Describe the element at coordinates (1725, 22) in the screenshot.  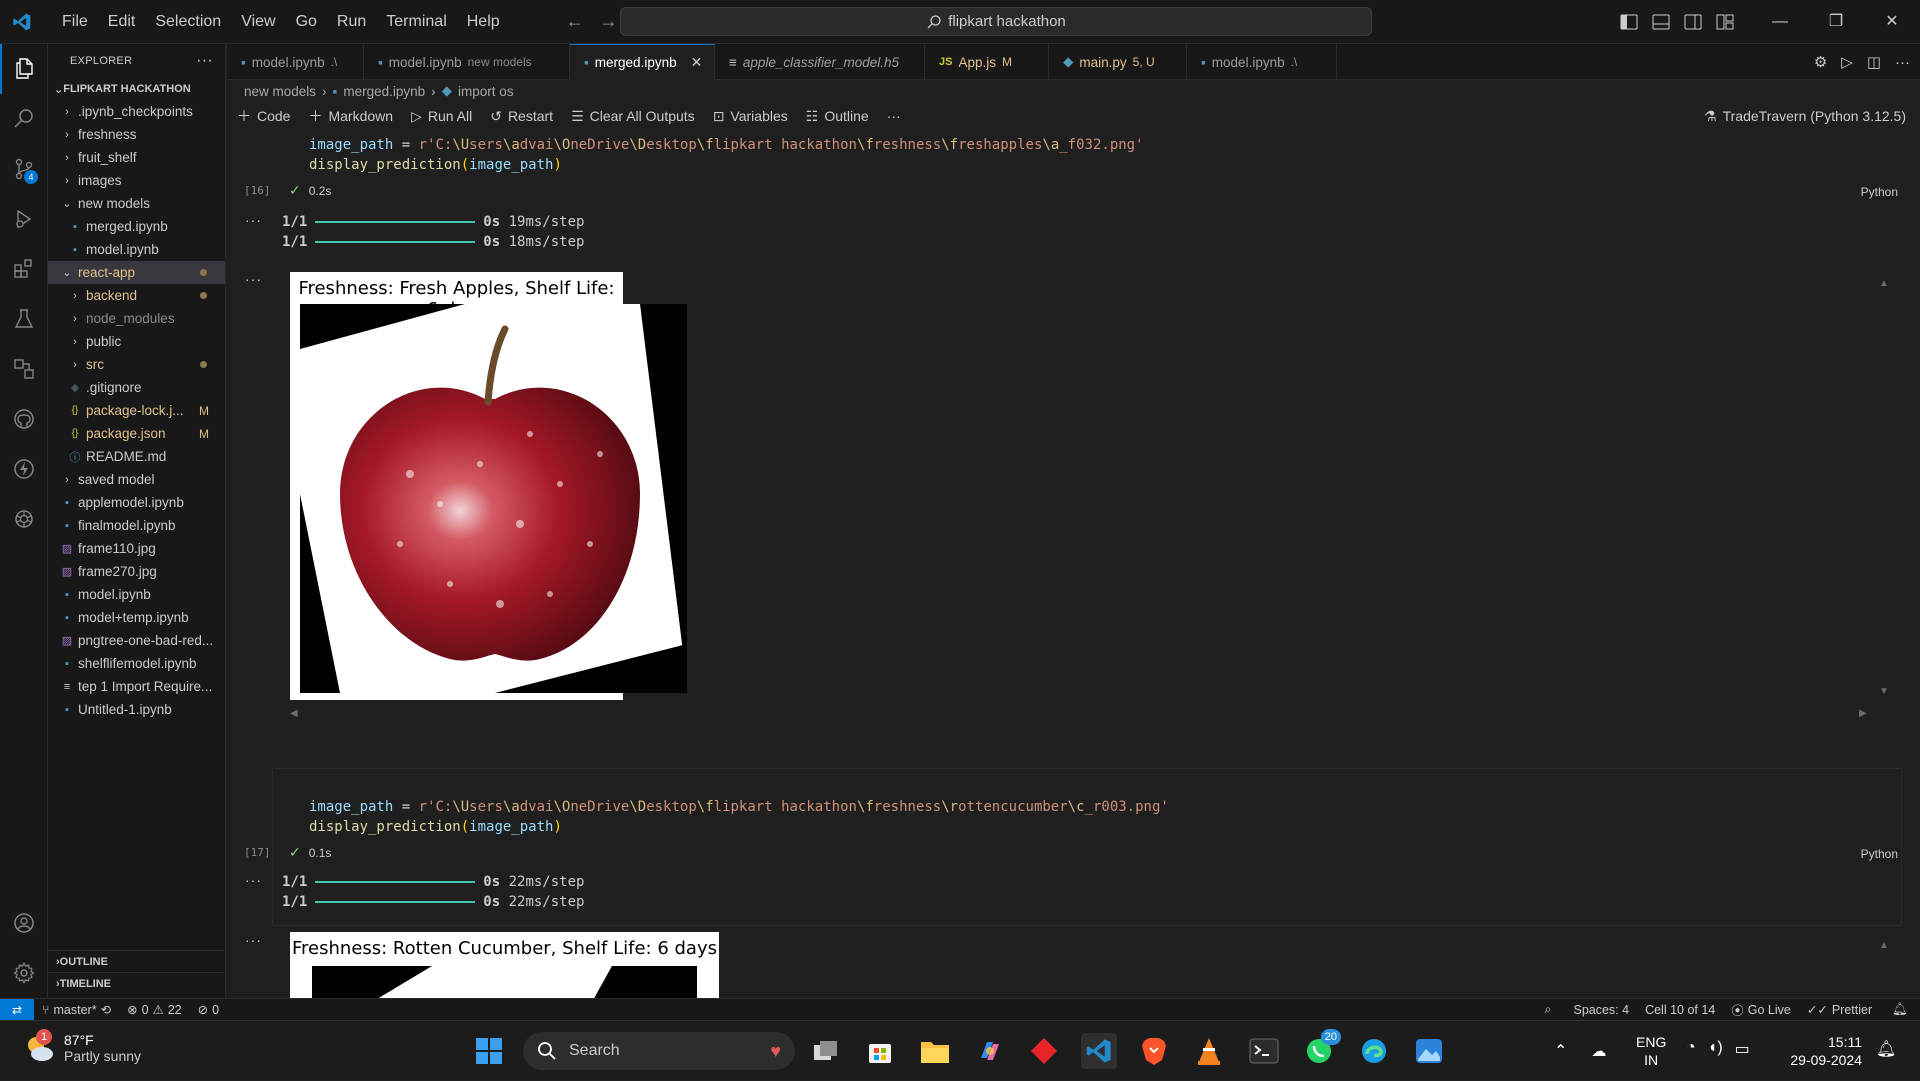
I see `customize-layout-icon` at that location.